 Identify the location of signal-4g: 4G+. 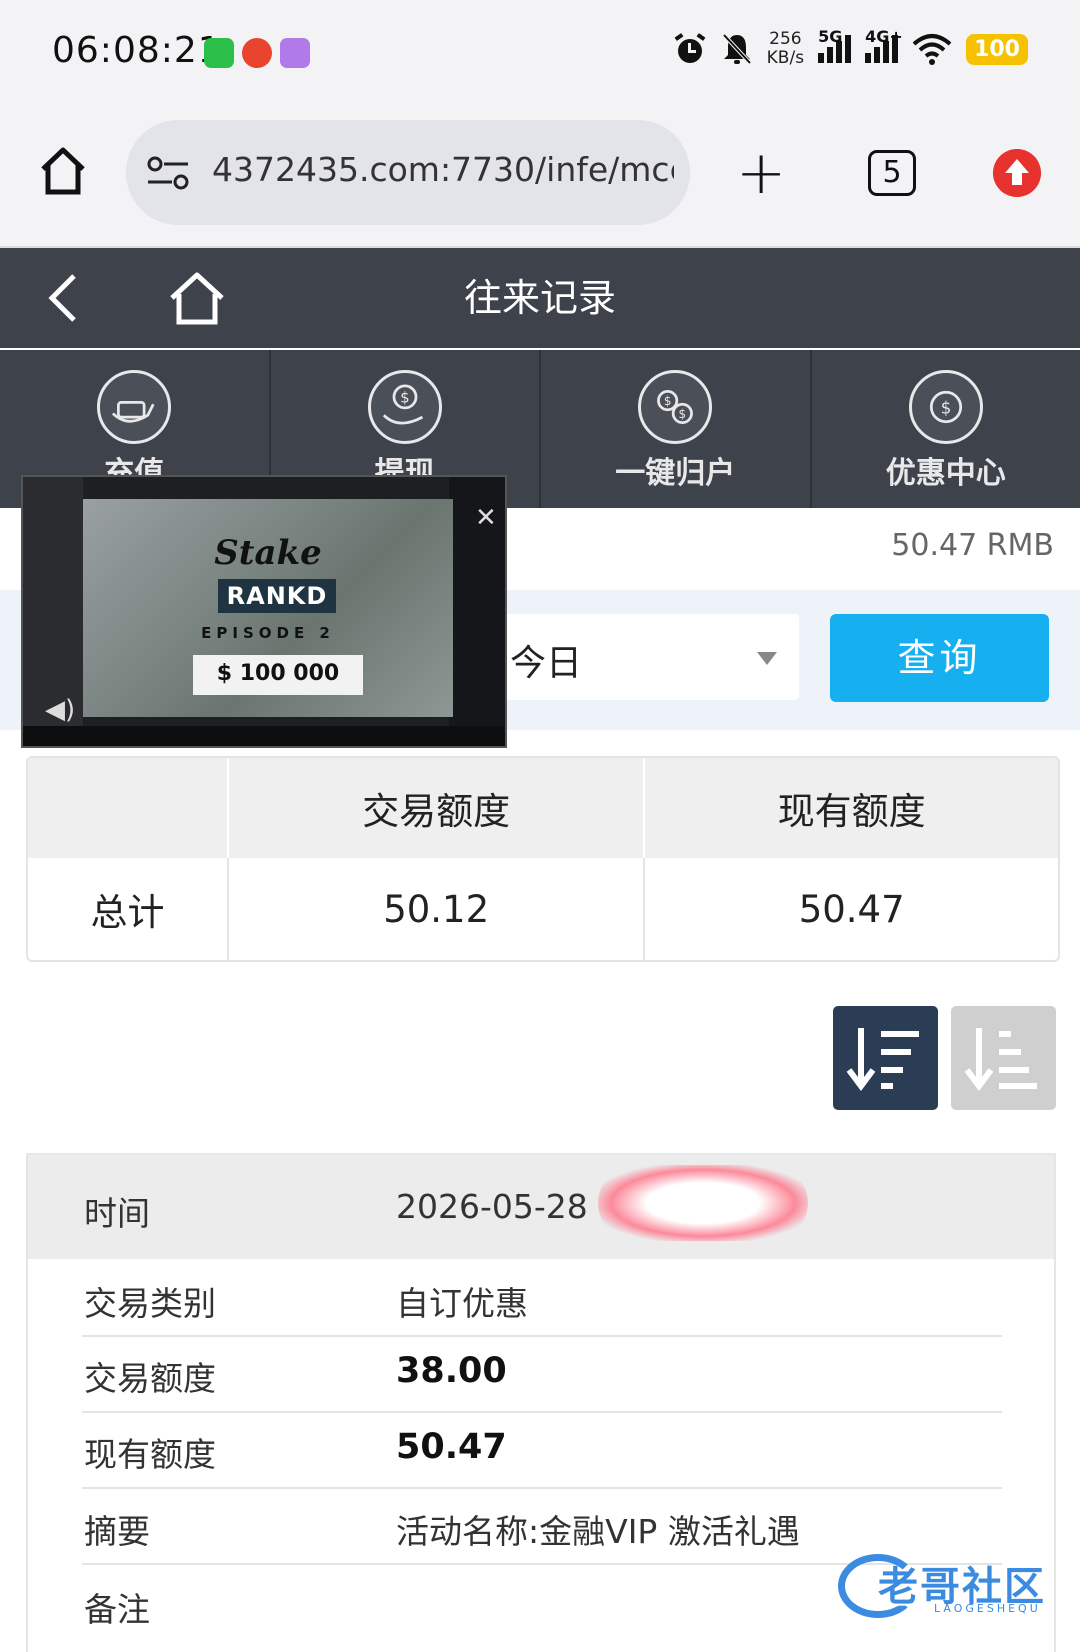
(884, 47).